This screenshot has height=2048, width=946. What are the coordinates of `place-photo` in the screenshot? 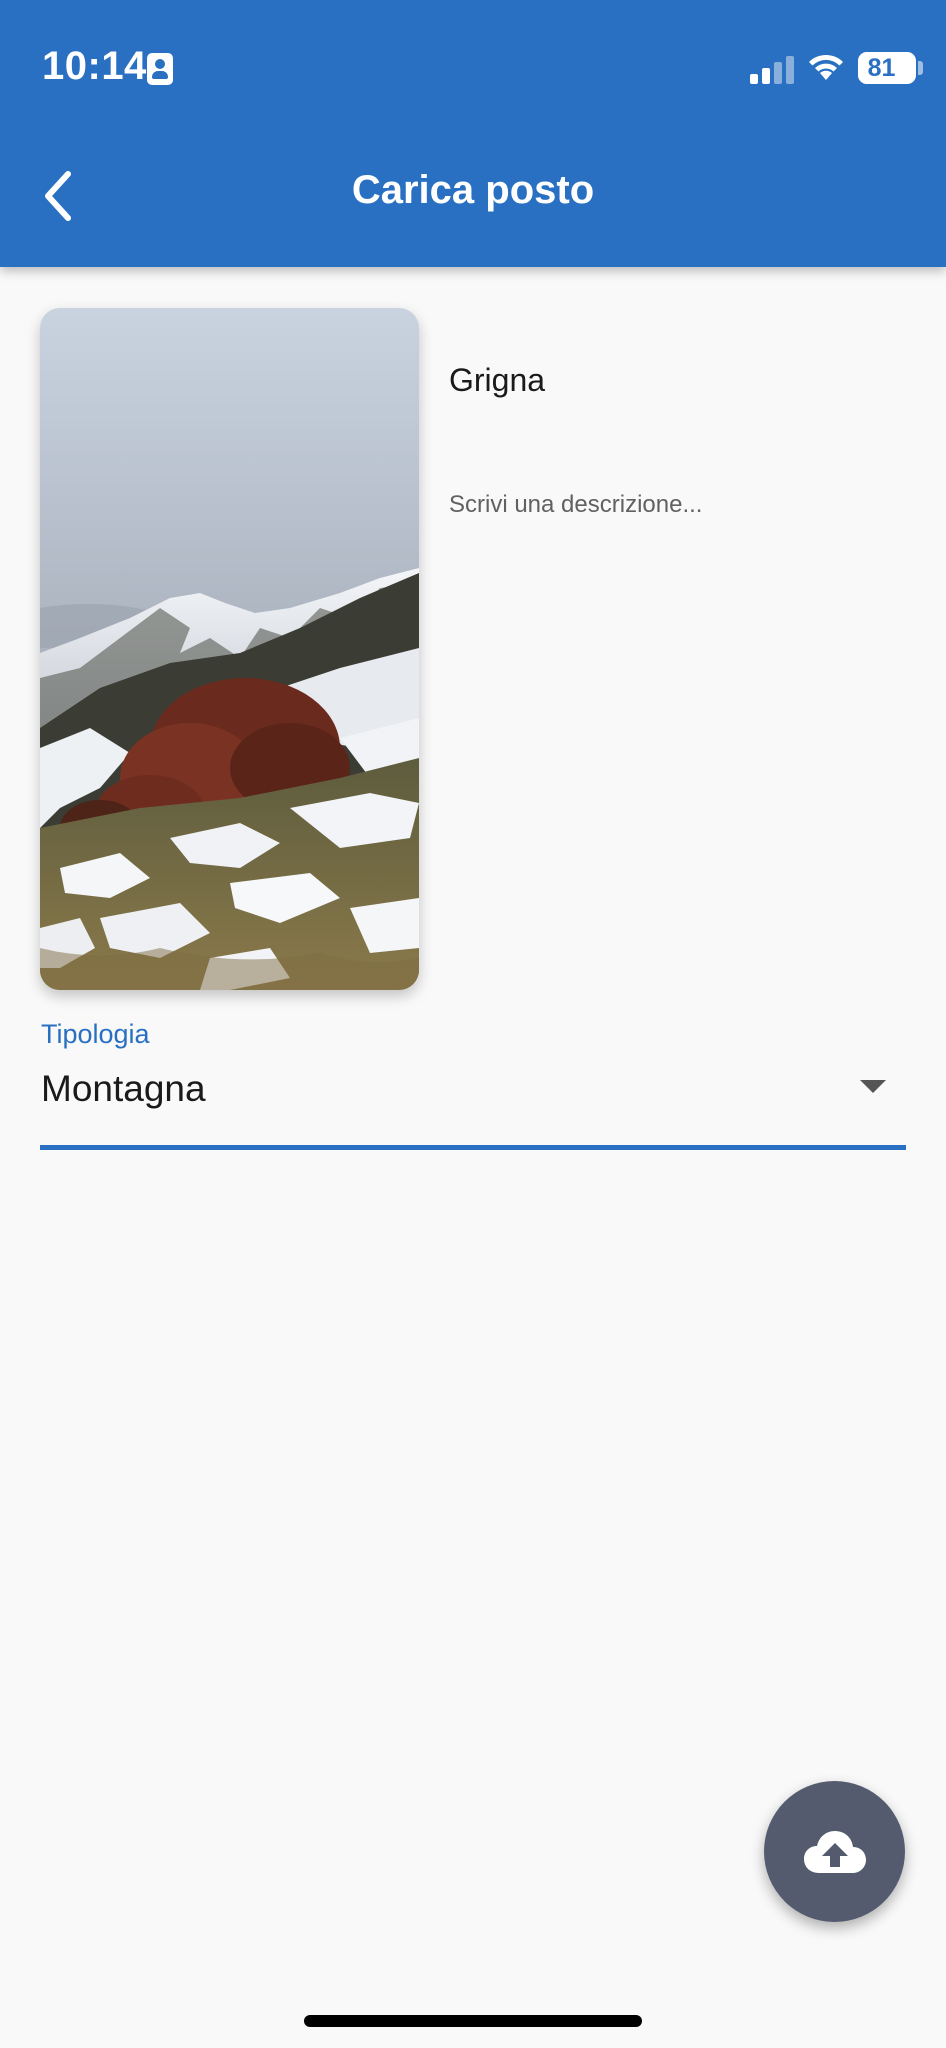 It's located at (229, 649).